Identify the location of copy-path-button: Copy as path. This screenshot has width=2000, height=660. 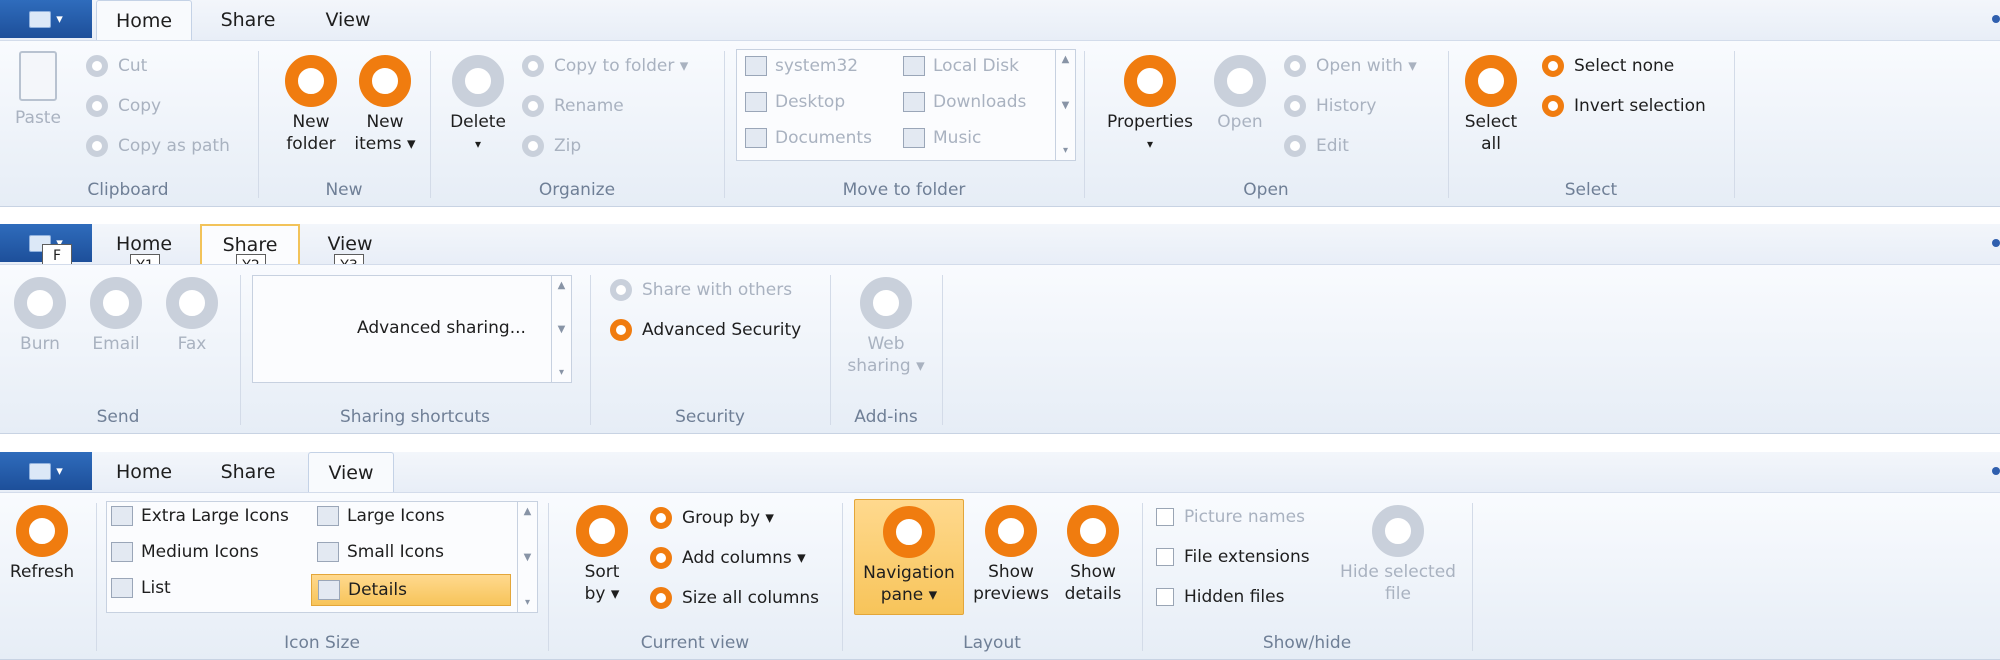
(158, 146).